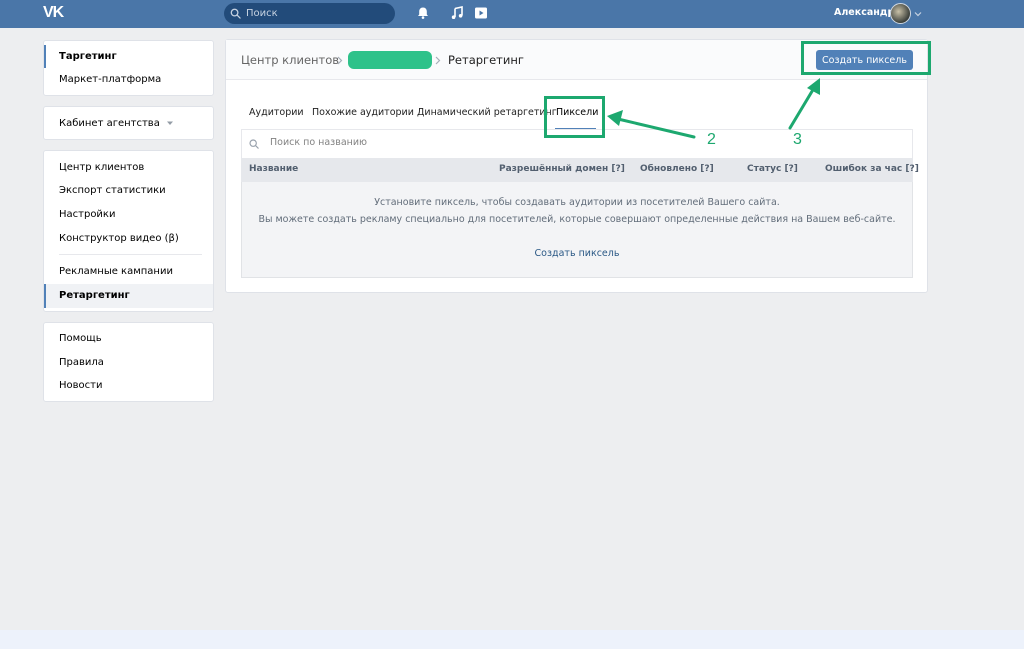  I want to click on sidebar-item-news: Новости, so click(80, 385).